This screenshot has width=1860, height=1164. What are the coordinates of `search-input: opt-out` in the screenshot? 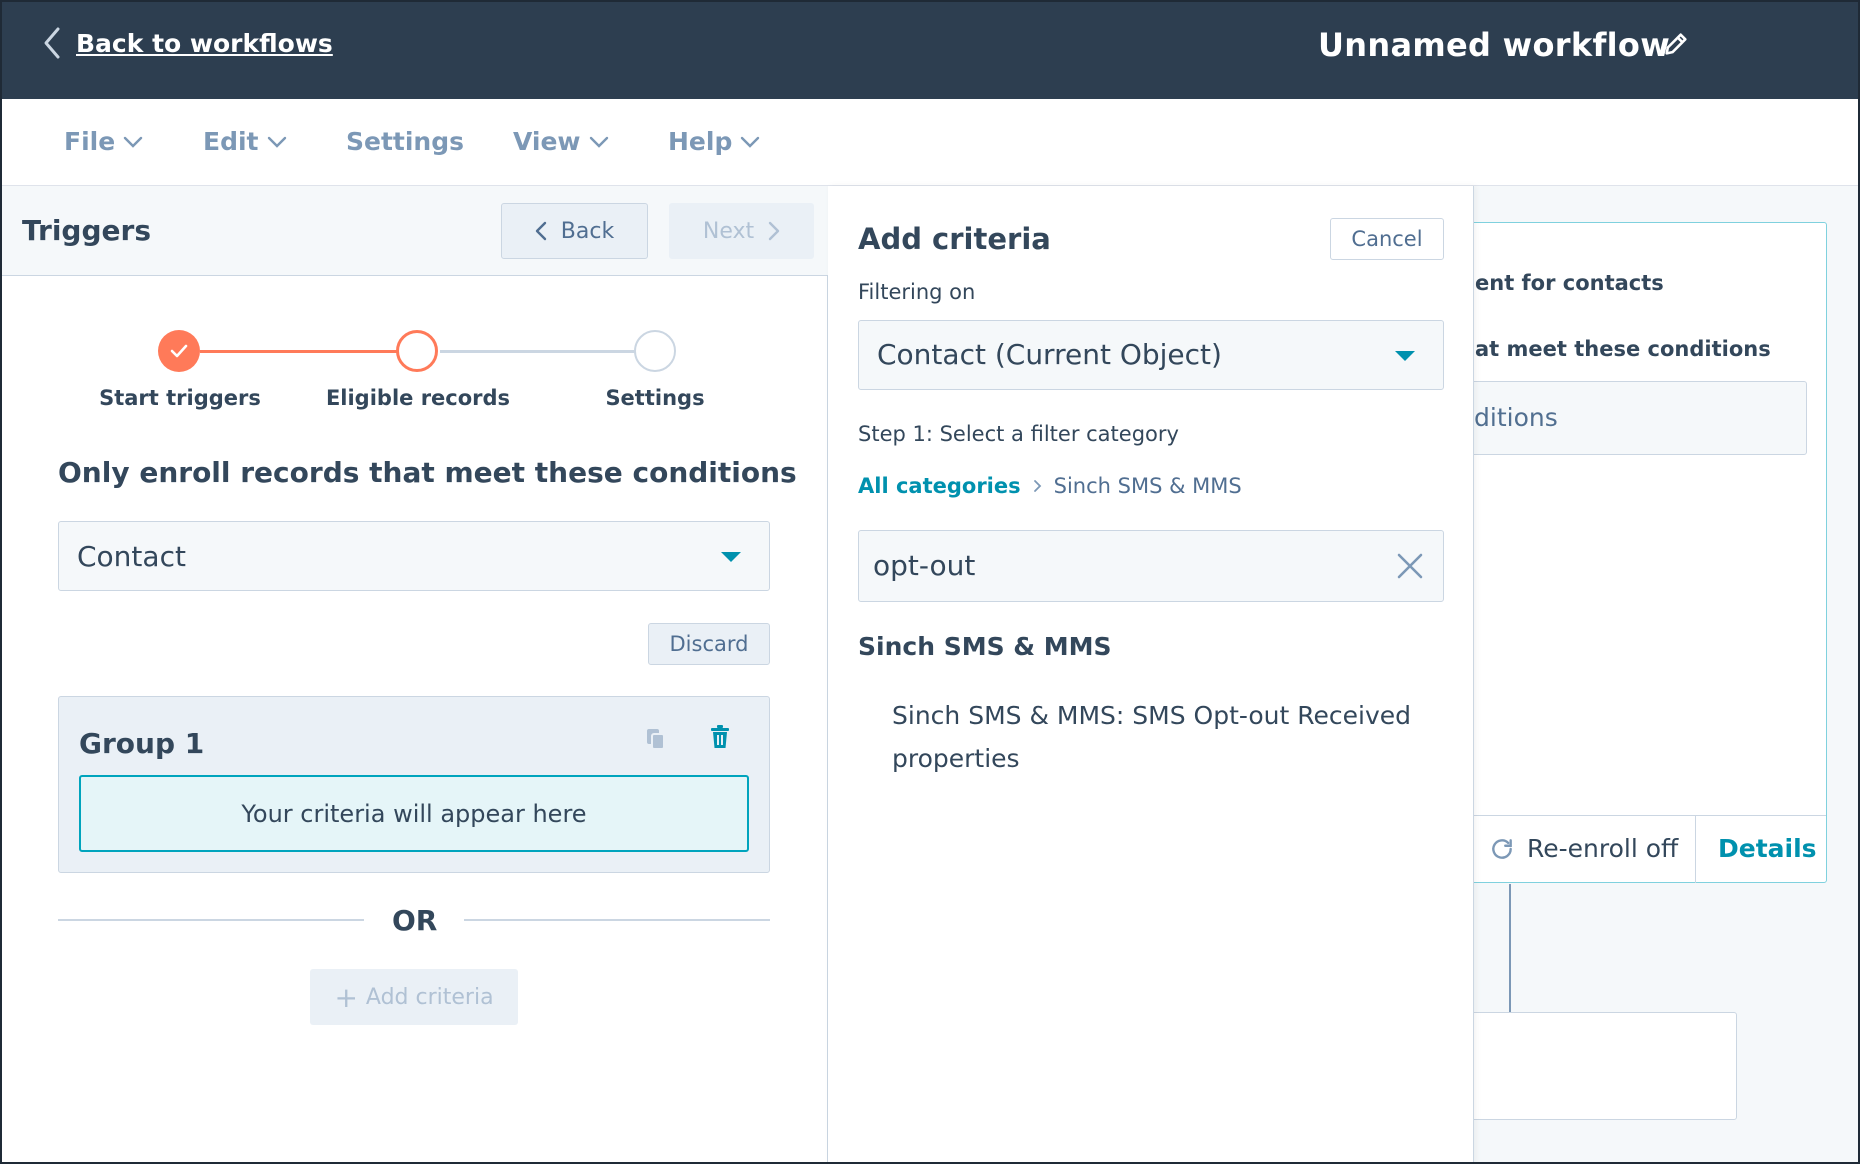 It's located at (1151, 566).